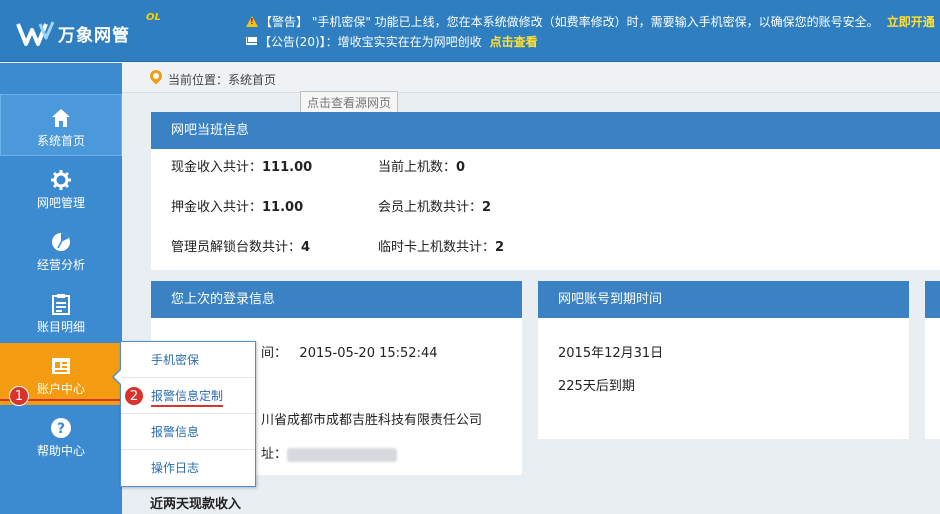 This screenshot has width=940, height=514. What do you see at coordinates (545, 130) in the screenshot?
I see `duty-panel-title: 网吧当班信息` at bounding box center [545, 130].